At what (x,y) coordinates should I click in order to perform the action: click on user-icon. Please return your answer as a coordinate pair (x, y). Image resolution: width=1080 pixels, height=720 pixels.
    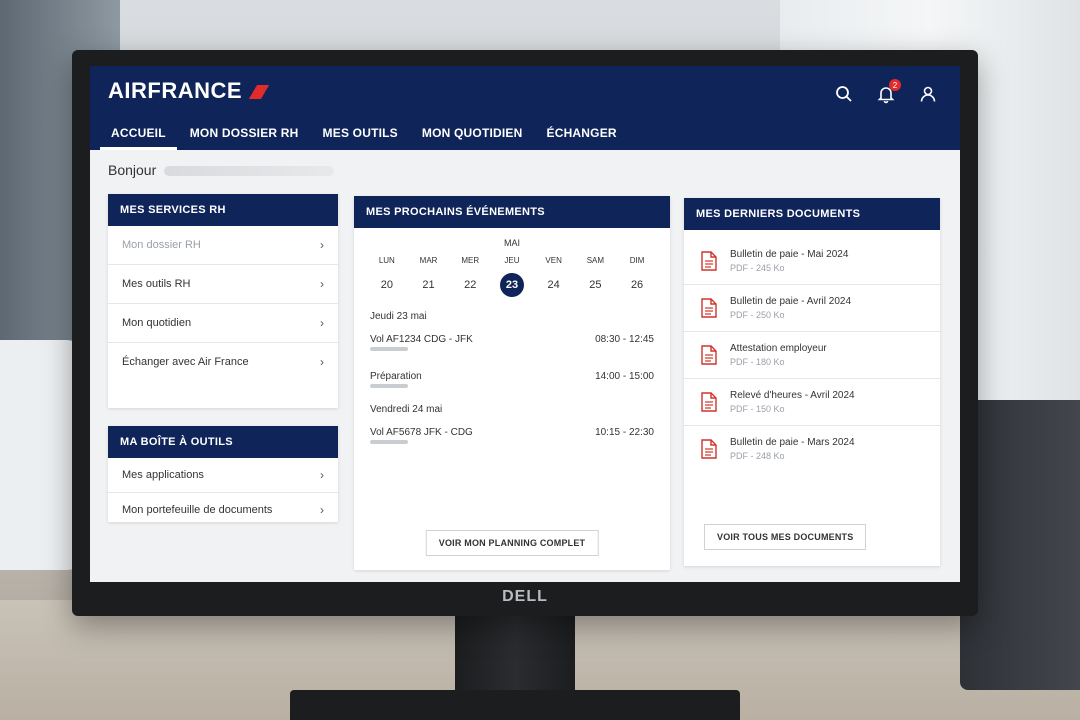
    Looking at the image, I should click on (928, 94).